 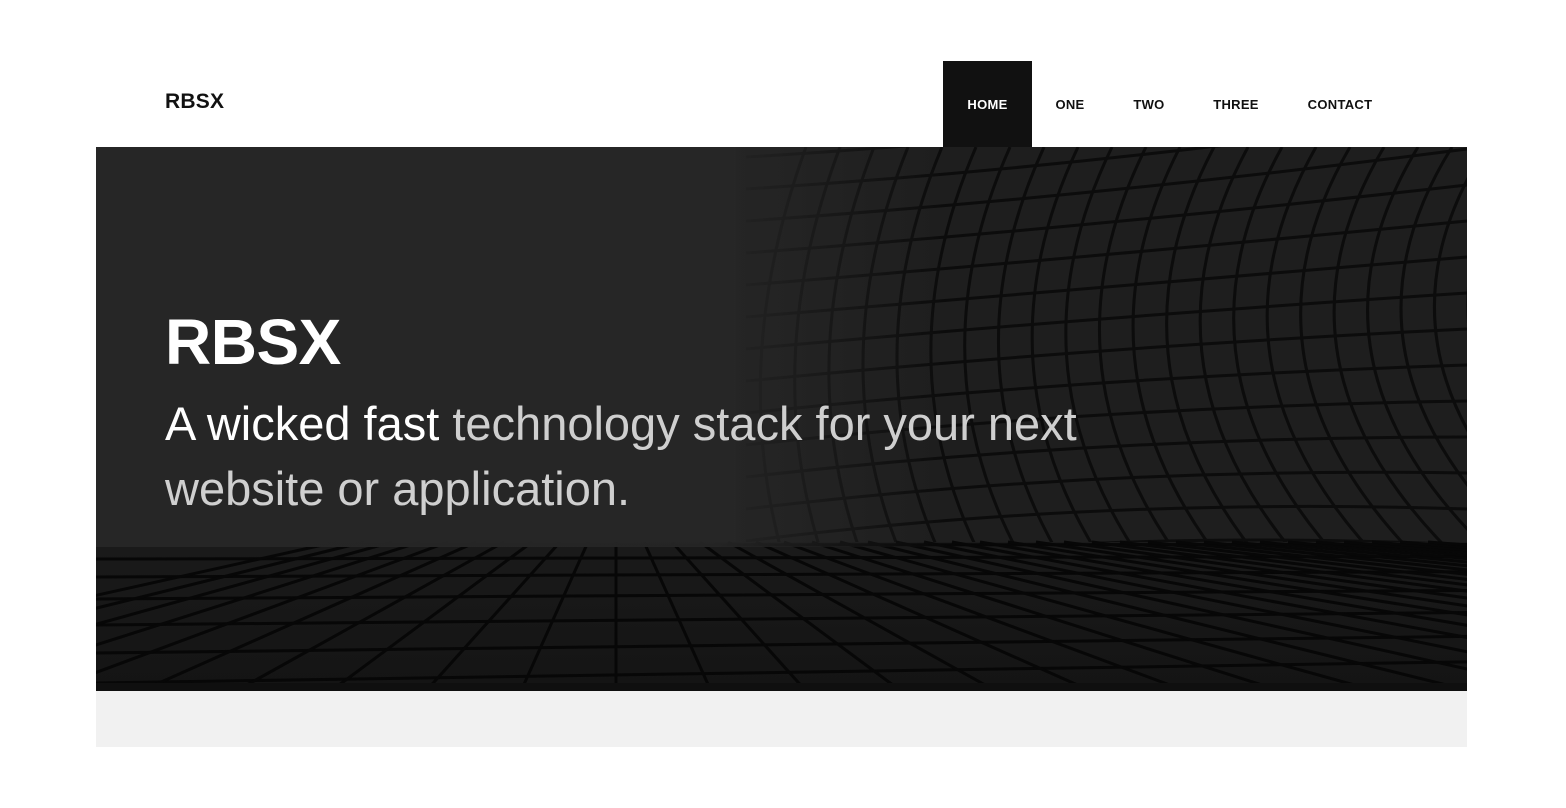 What do you see at coordinates (194, 102) in the screenshot?
I see `site-logo: RBSX` at bounding box center [194, 102].